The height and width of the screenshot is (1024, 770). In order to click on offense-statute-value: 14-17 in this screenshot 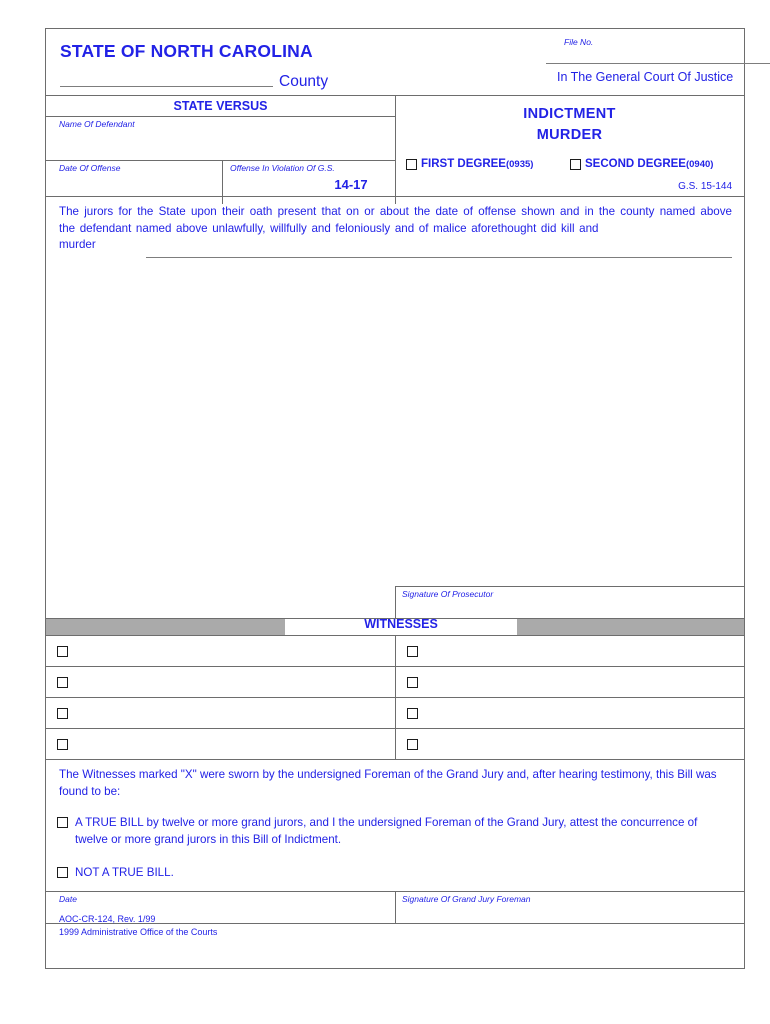, I will do `click(351, 184)`.